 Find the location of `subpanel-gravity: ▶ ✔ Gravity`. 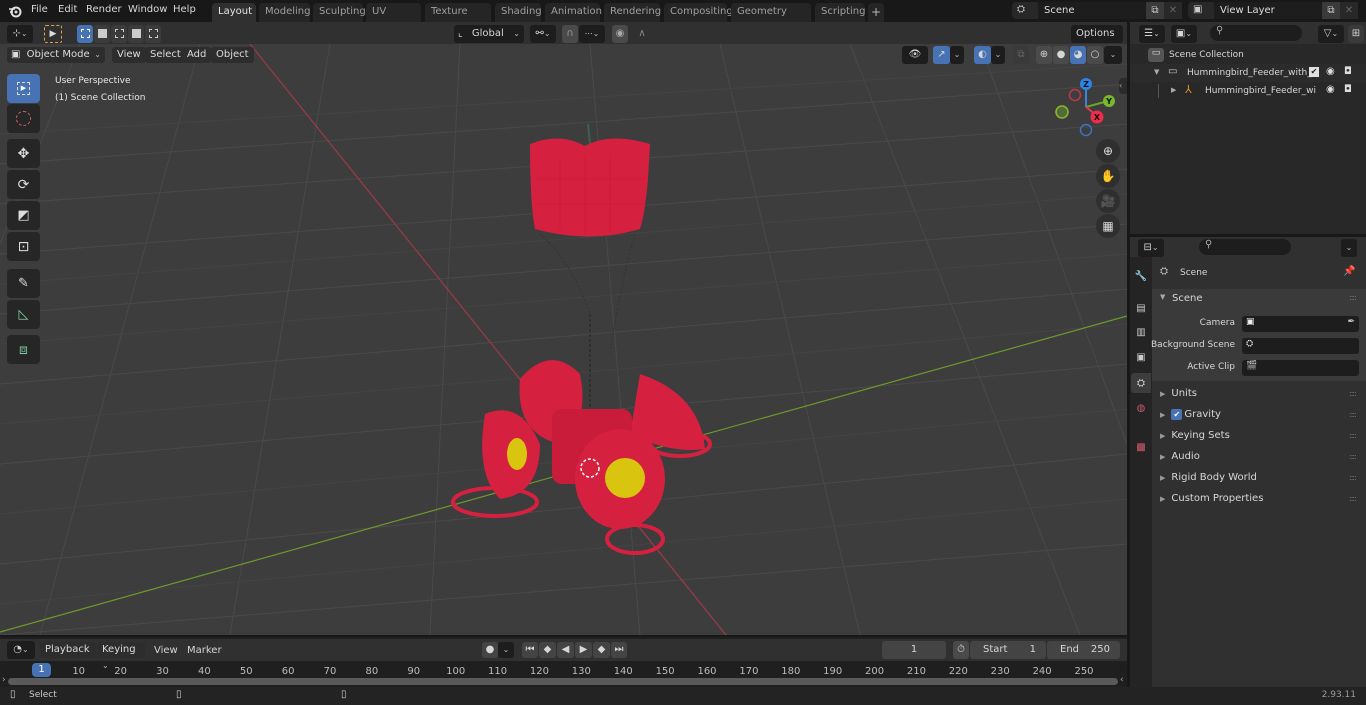

subpanel-gravity: ▶ ✔ Gravity is located at coordinates (1190, 415).